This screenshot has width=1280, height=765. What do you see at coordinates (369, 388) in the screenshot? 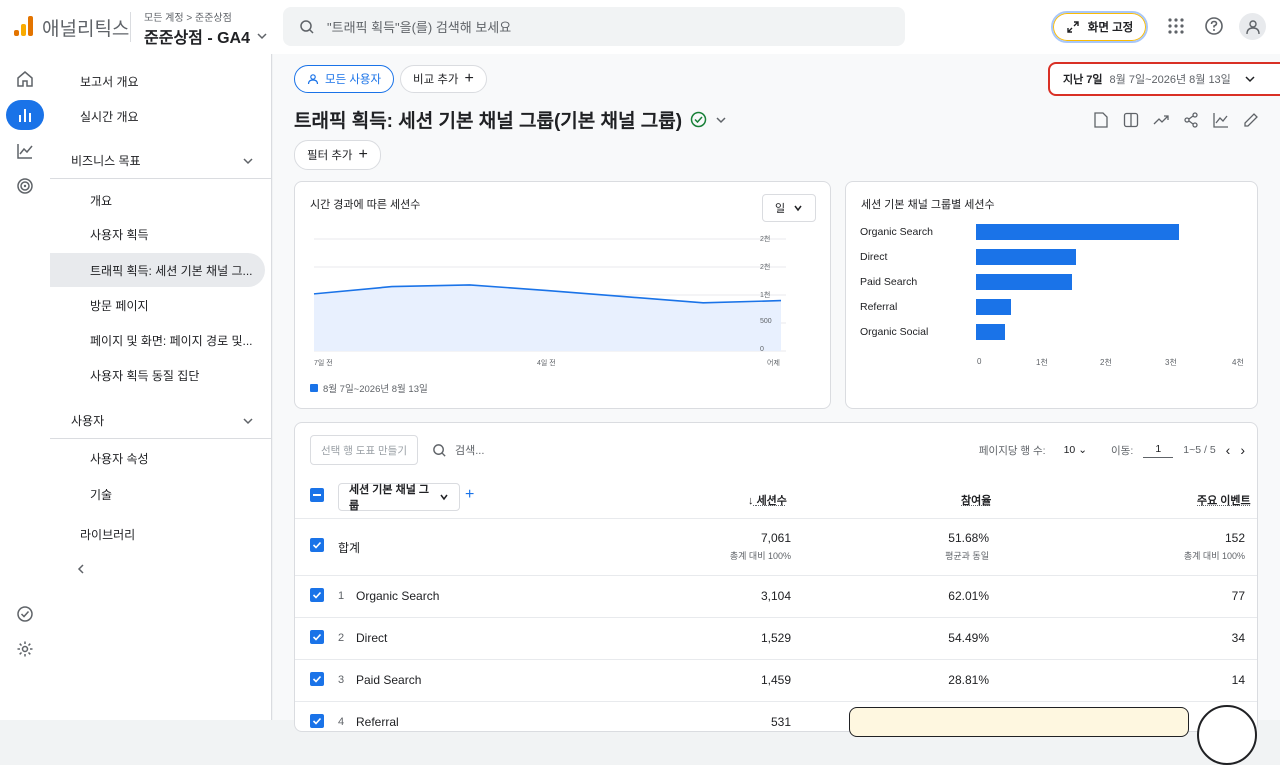
I see `chart-legend: 8월 7일~2026년 8월 13일` at bounding box center [369, 388].